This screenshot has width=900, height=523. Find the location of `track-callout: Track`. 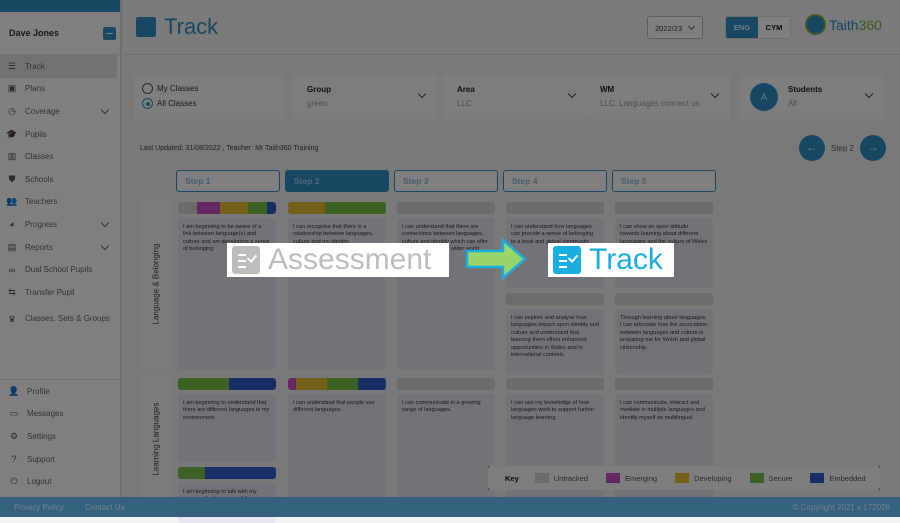

track-callout: Track is located at coordinates (611, 260).